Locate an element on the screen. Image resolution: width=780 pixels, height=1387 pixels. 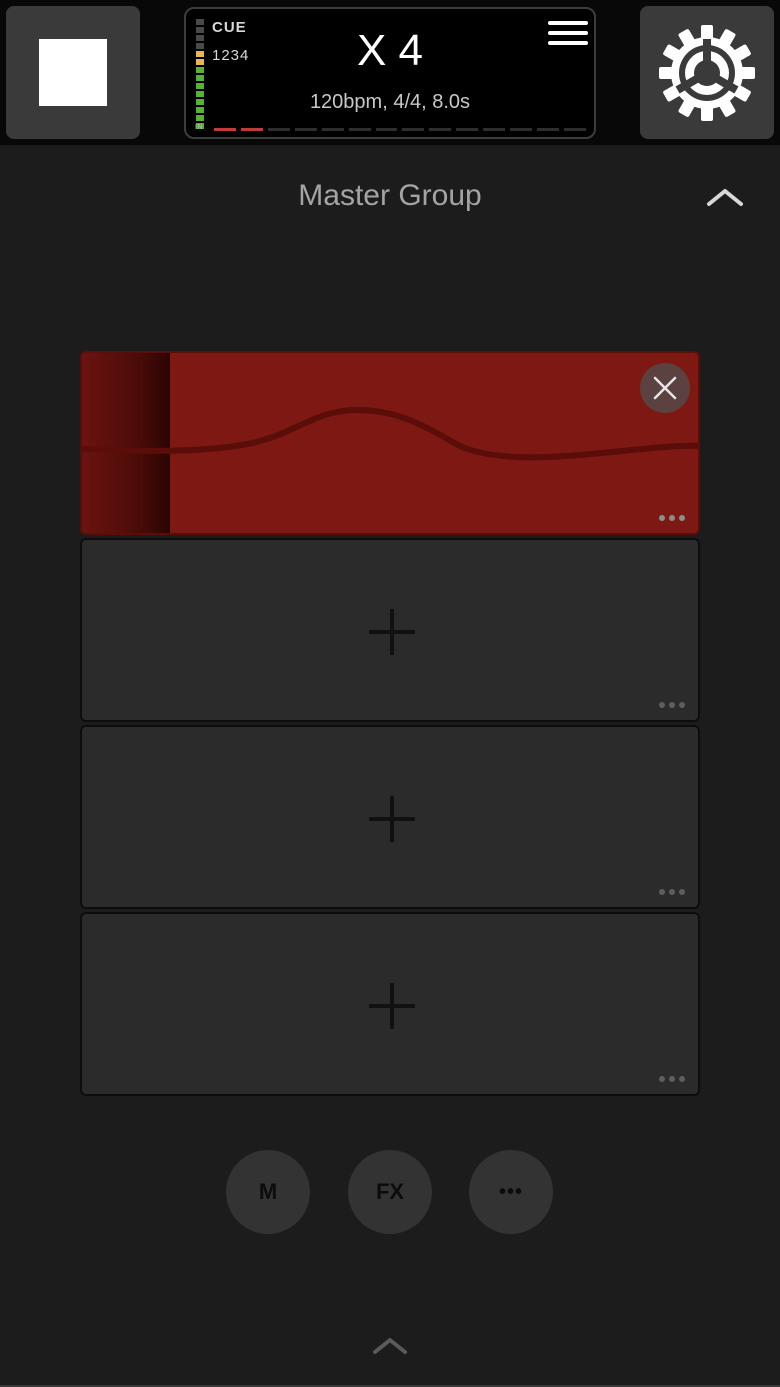
status-display: IN CUE 1234 X 4 120bpm, 4/4, 8.0s is located at coordinates (390, 73).